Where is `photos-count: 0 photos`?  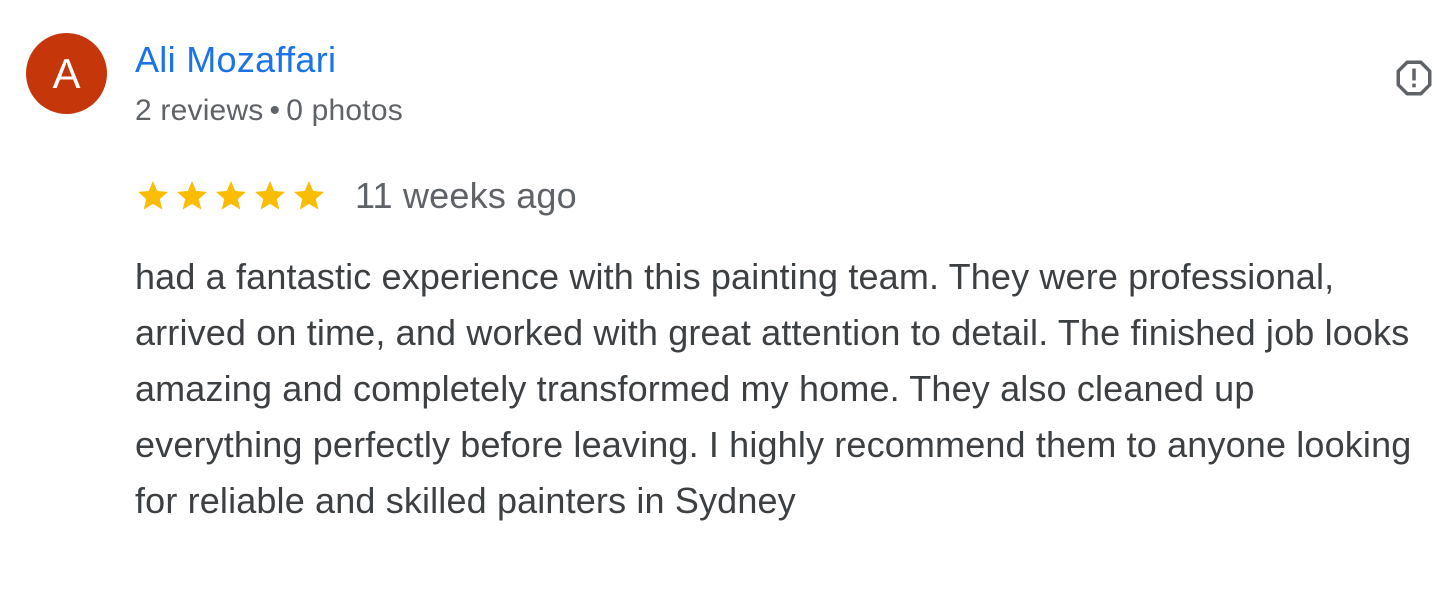 photos-count: 0 photos is located at coordinates (344, 110).